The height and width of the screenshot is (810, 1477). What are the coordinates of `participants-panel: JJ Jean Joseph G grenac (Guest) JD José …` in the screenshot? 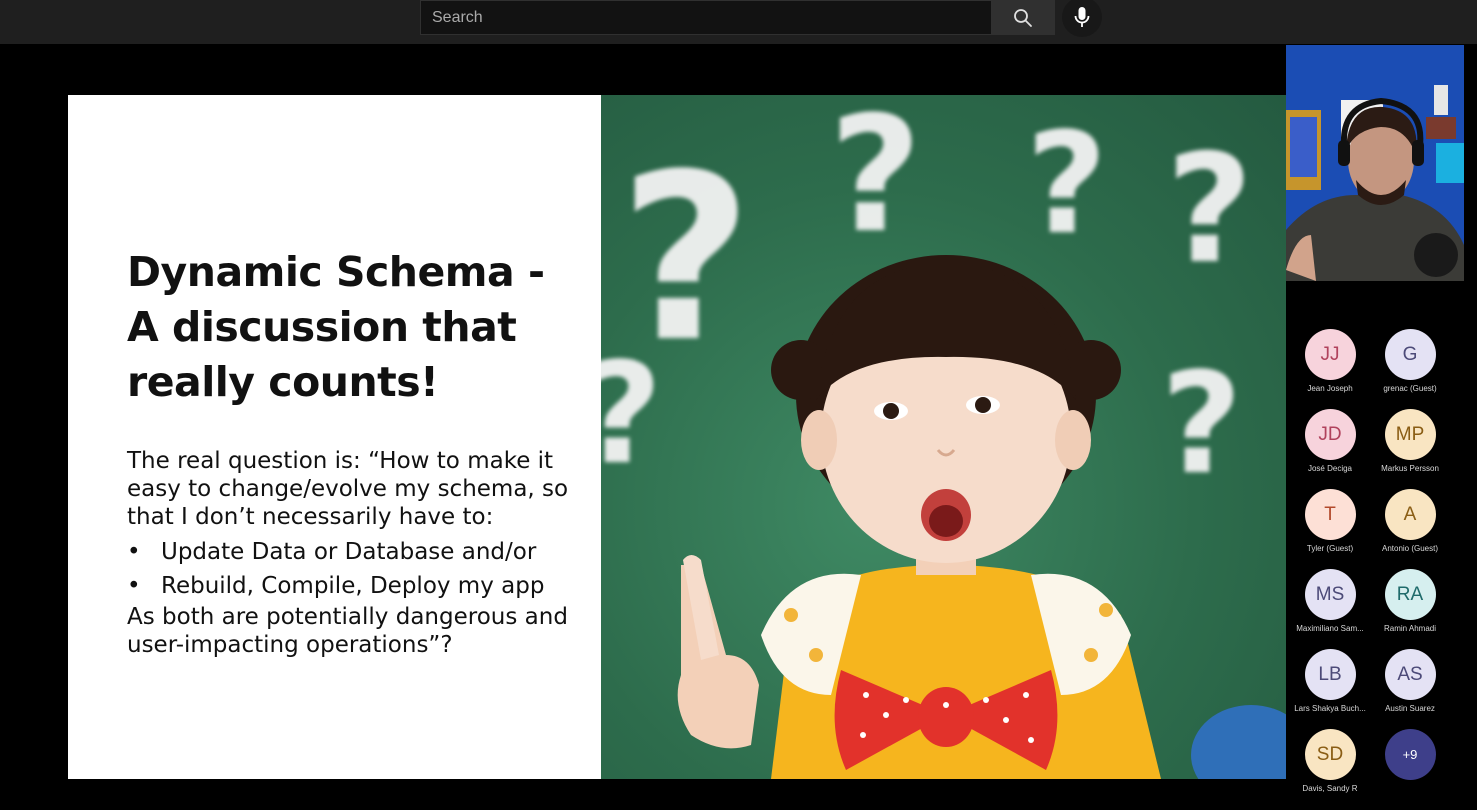 It's located at (1380, 565).